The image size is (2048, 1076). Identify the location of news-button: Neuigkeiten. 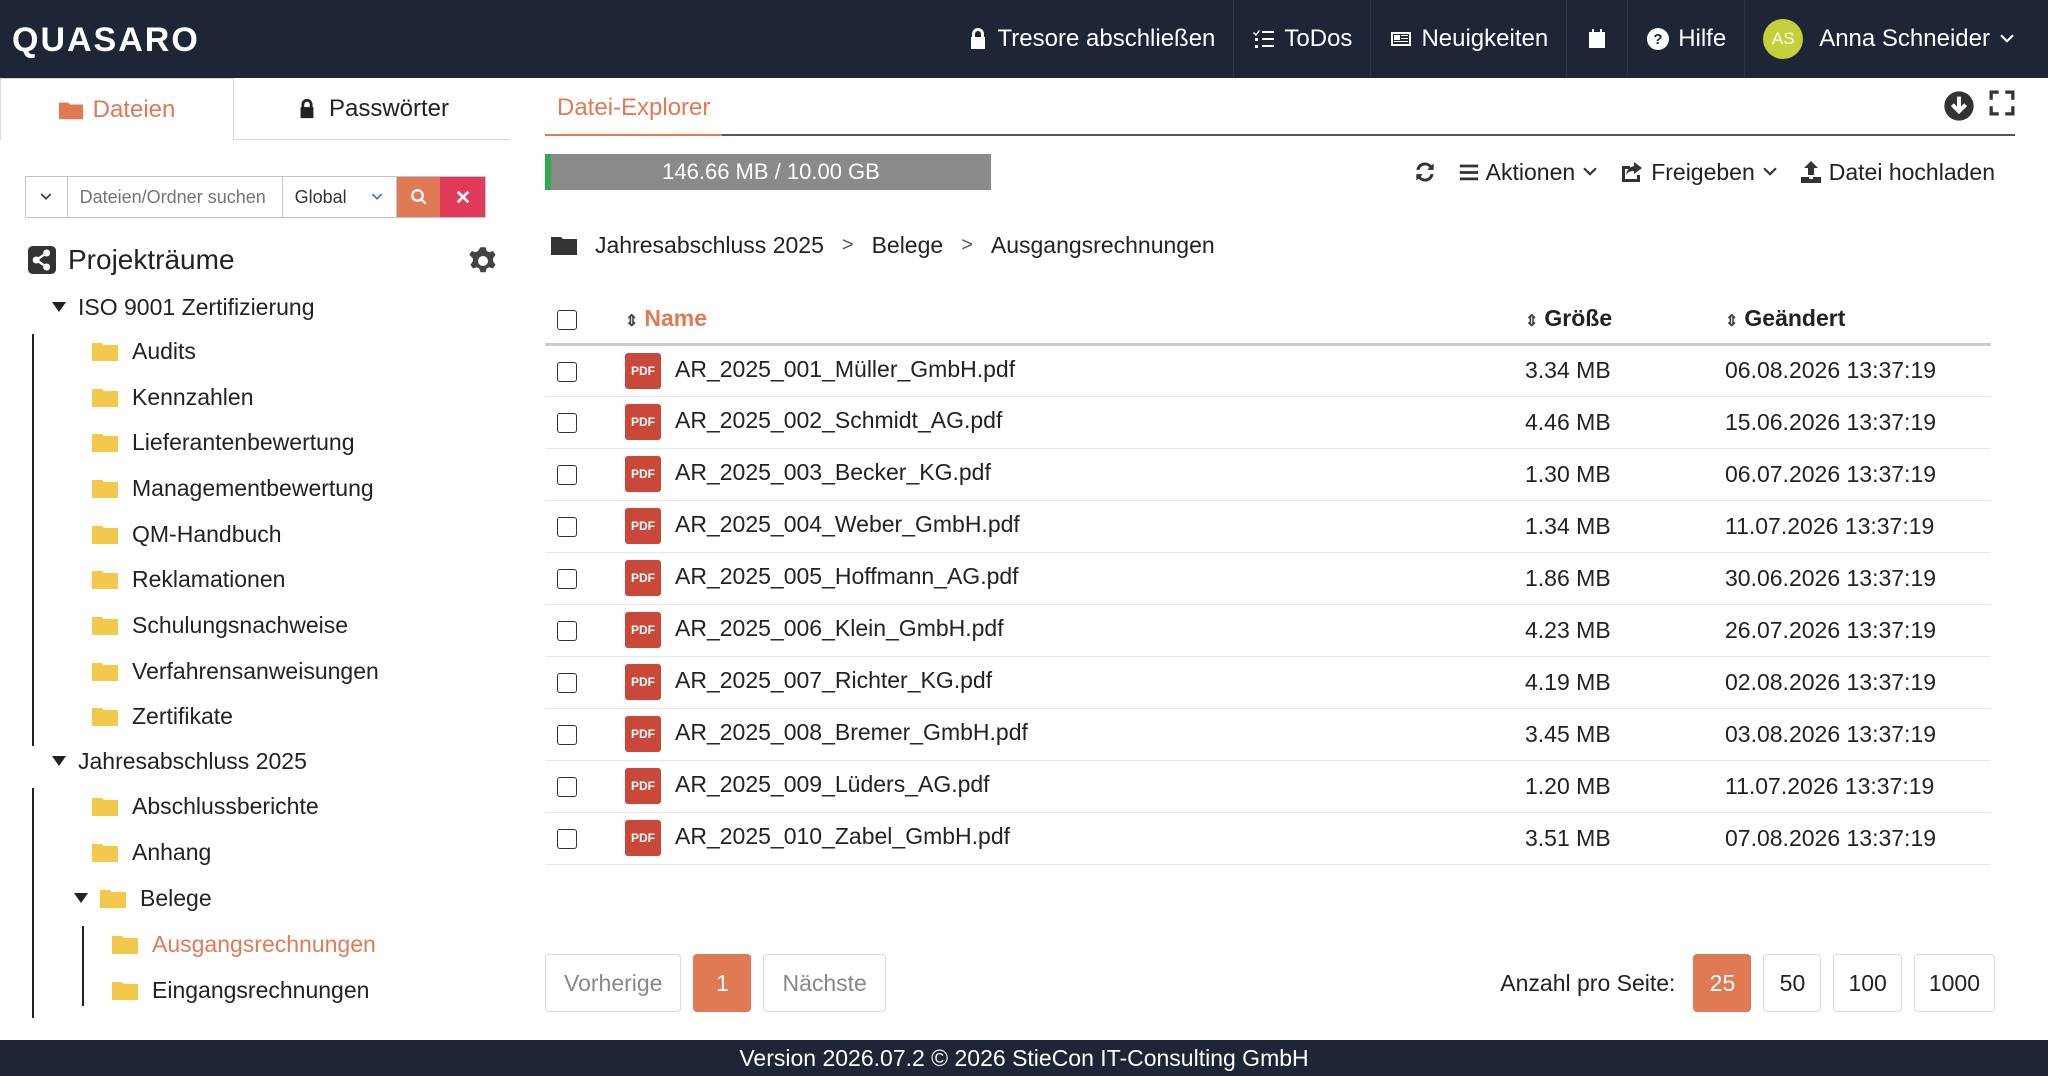
(1469, 39).